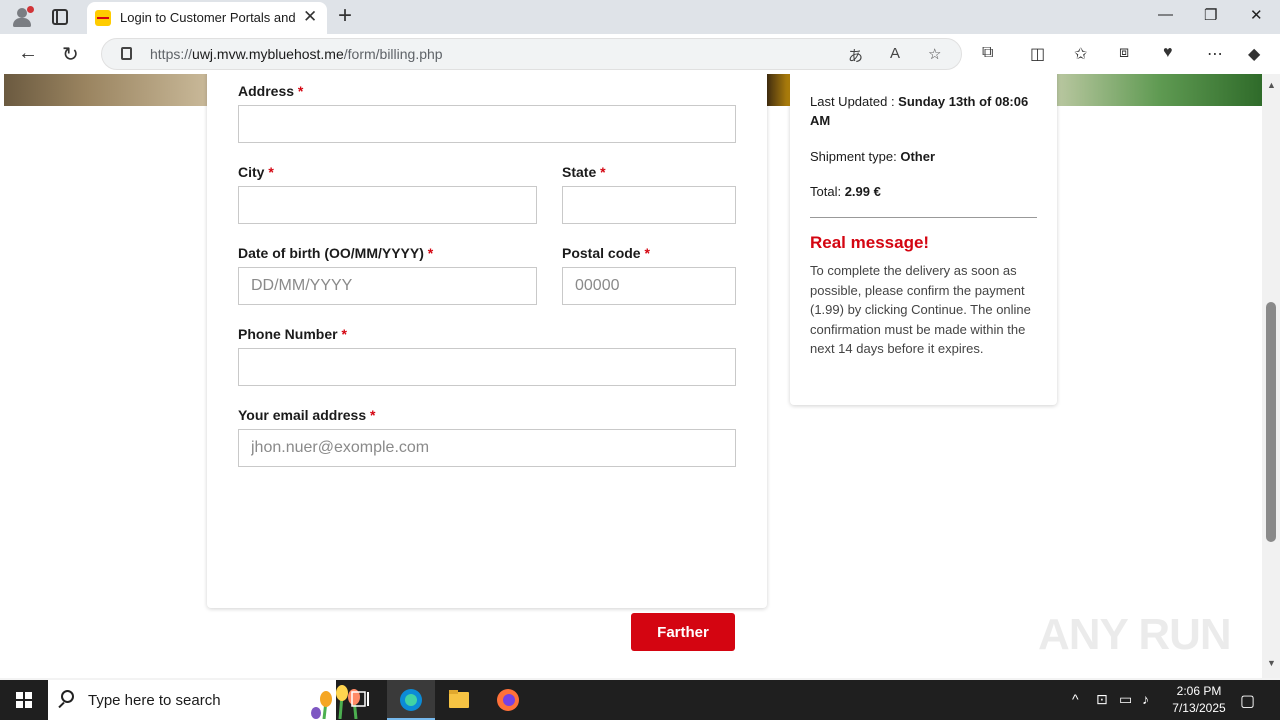  Describe the element at coordinates (271, 91) in the screenshot. I see `address-label: Address *` at that location.